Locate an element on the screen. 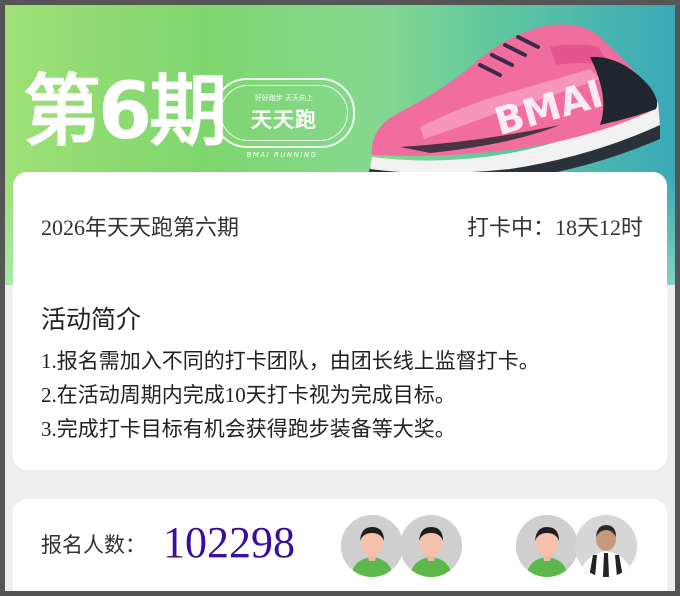  signup-count-value: 102298 is located at coordinates (229, 542).